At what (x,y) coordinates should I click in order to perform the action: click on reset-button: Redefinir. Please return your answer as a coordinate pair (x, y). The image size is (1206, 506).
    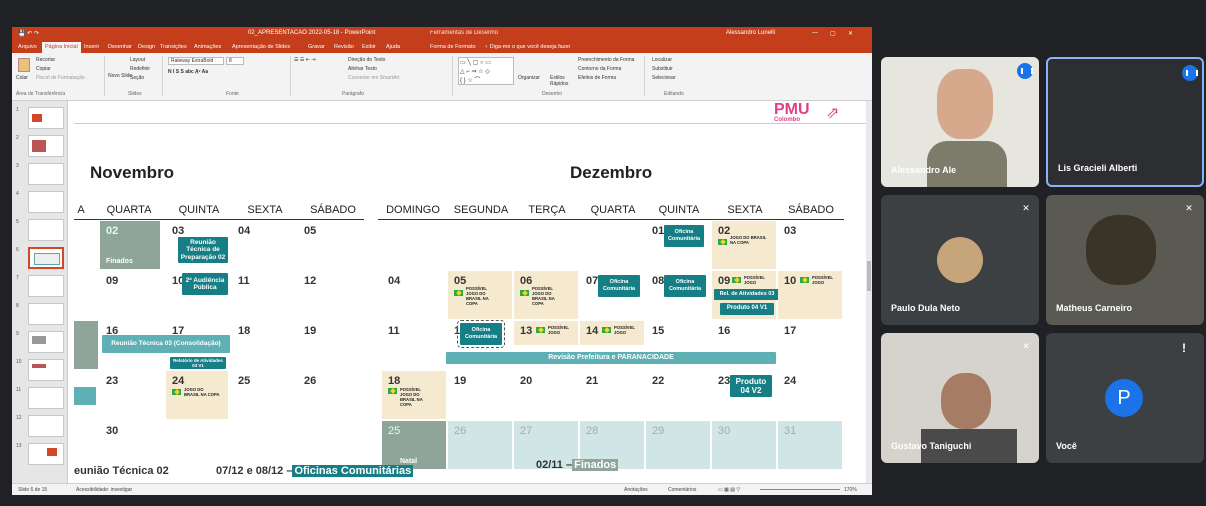
    Looking at the image, I should click on (140, 69).